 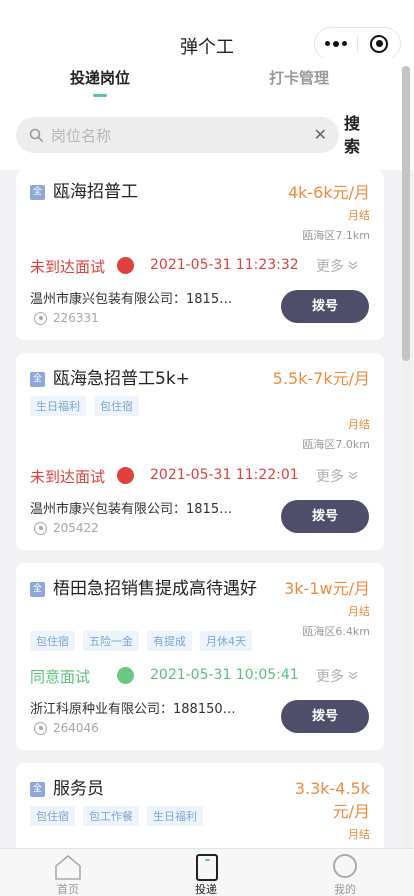 I want to click on view-count: 264046, so click(x=66, y=728).